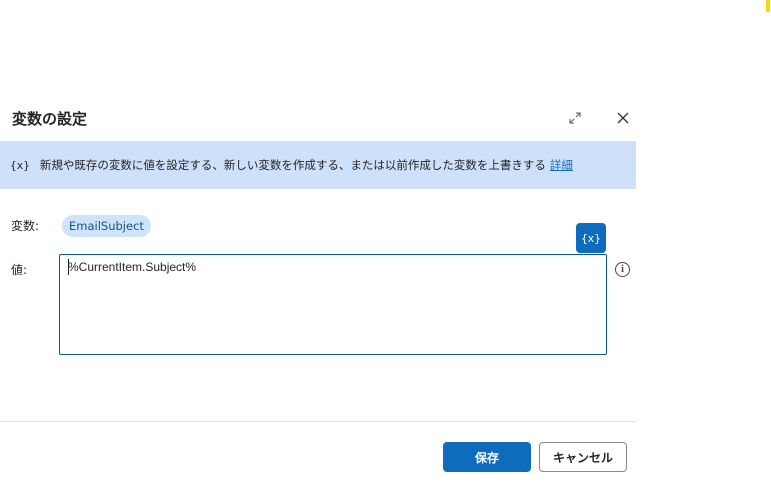 The width and height of the screenshot is (771, 485). What do you see at coordinates (25, 226) in the screenshot?
I see `variable-label: 変数:` at bounding box center [25, 226].